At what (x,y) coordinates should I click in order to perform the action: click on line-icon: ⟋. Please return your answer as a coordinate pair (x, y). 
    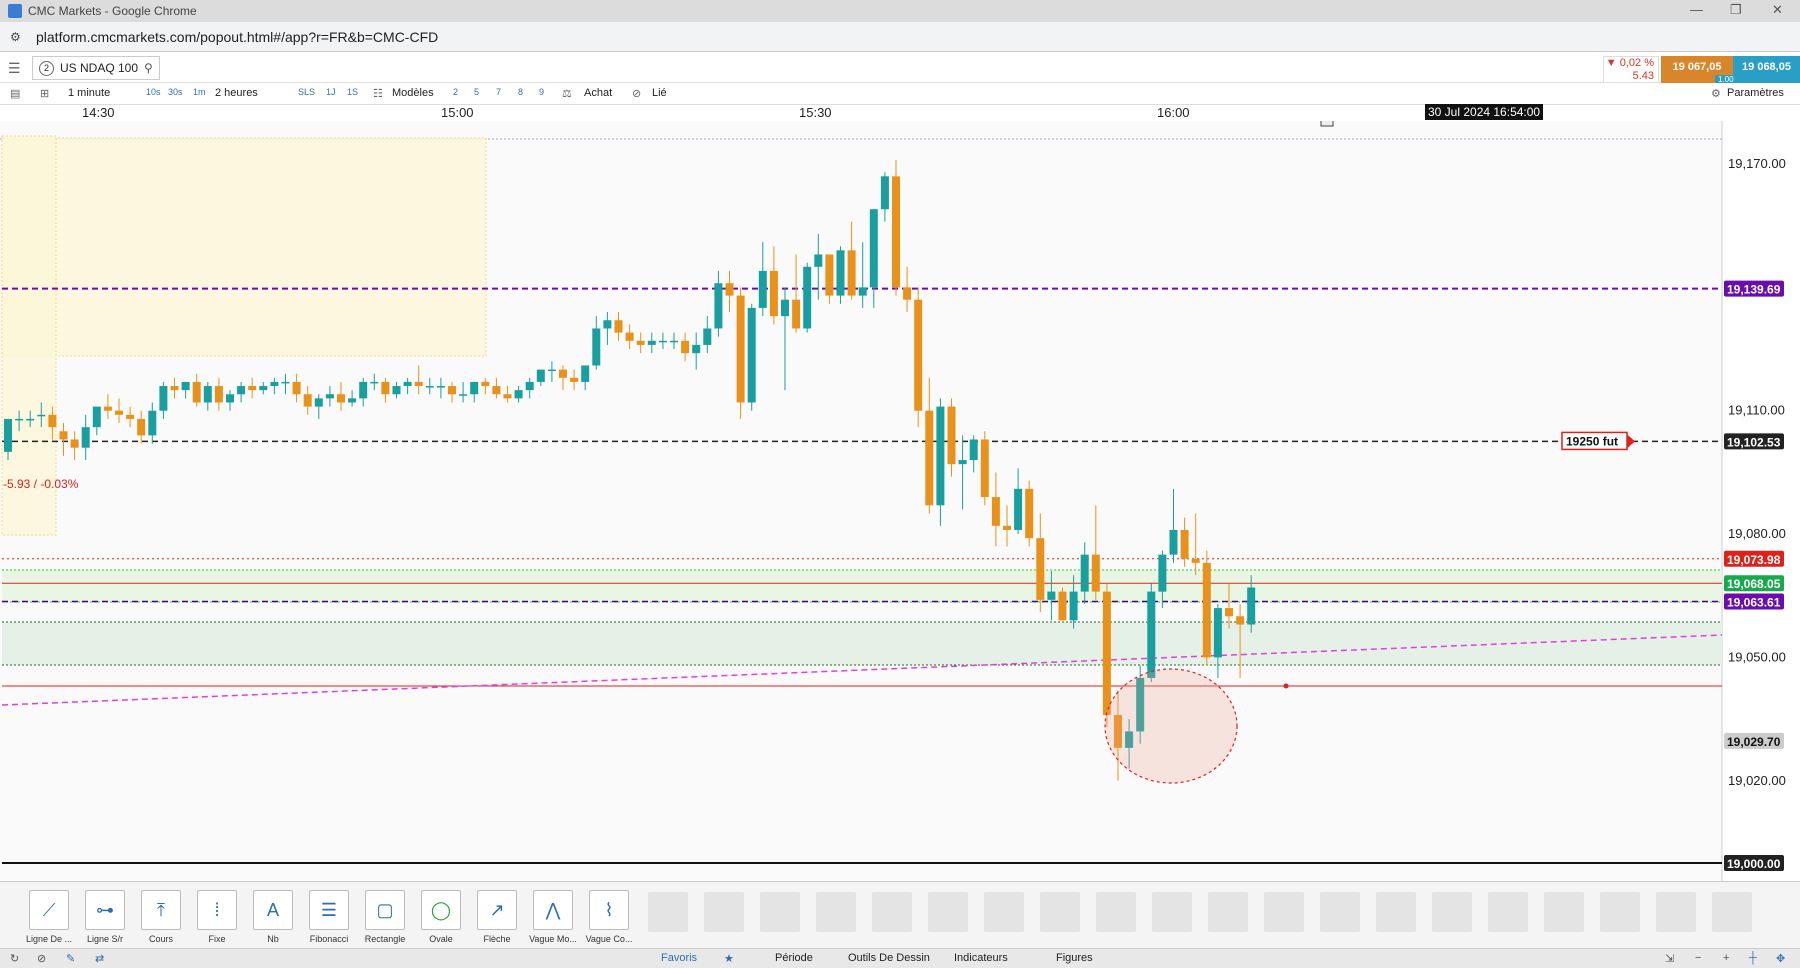
    Looking at the image, I should click on (49, 910).